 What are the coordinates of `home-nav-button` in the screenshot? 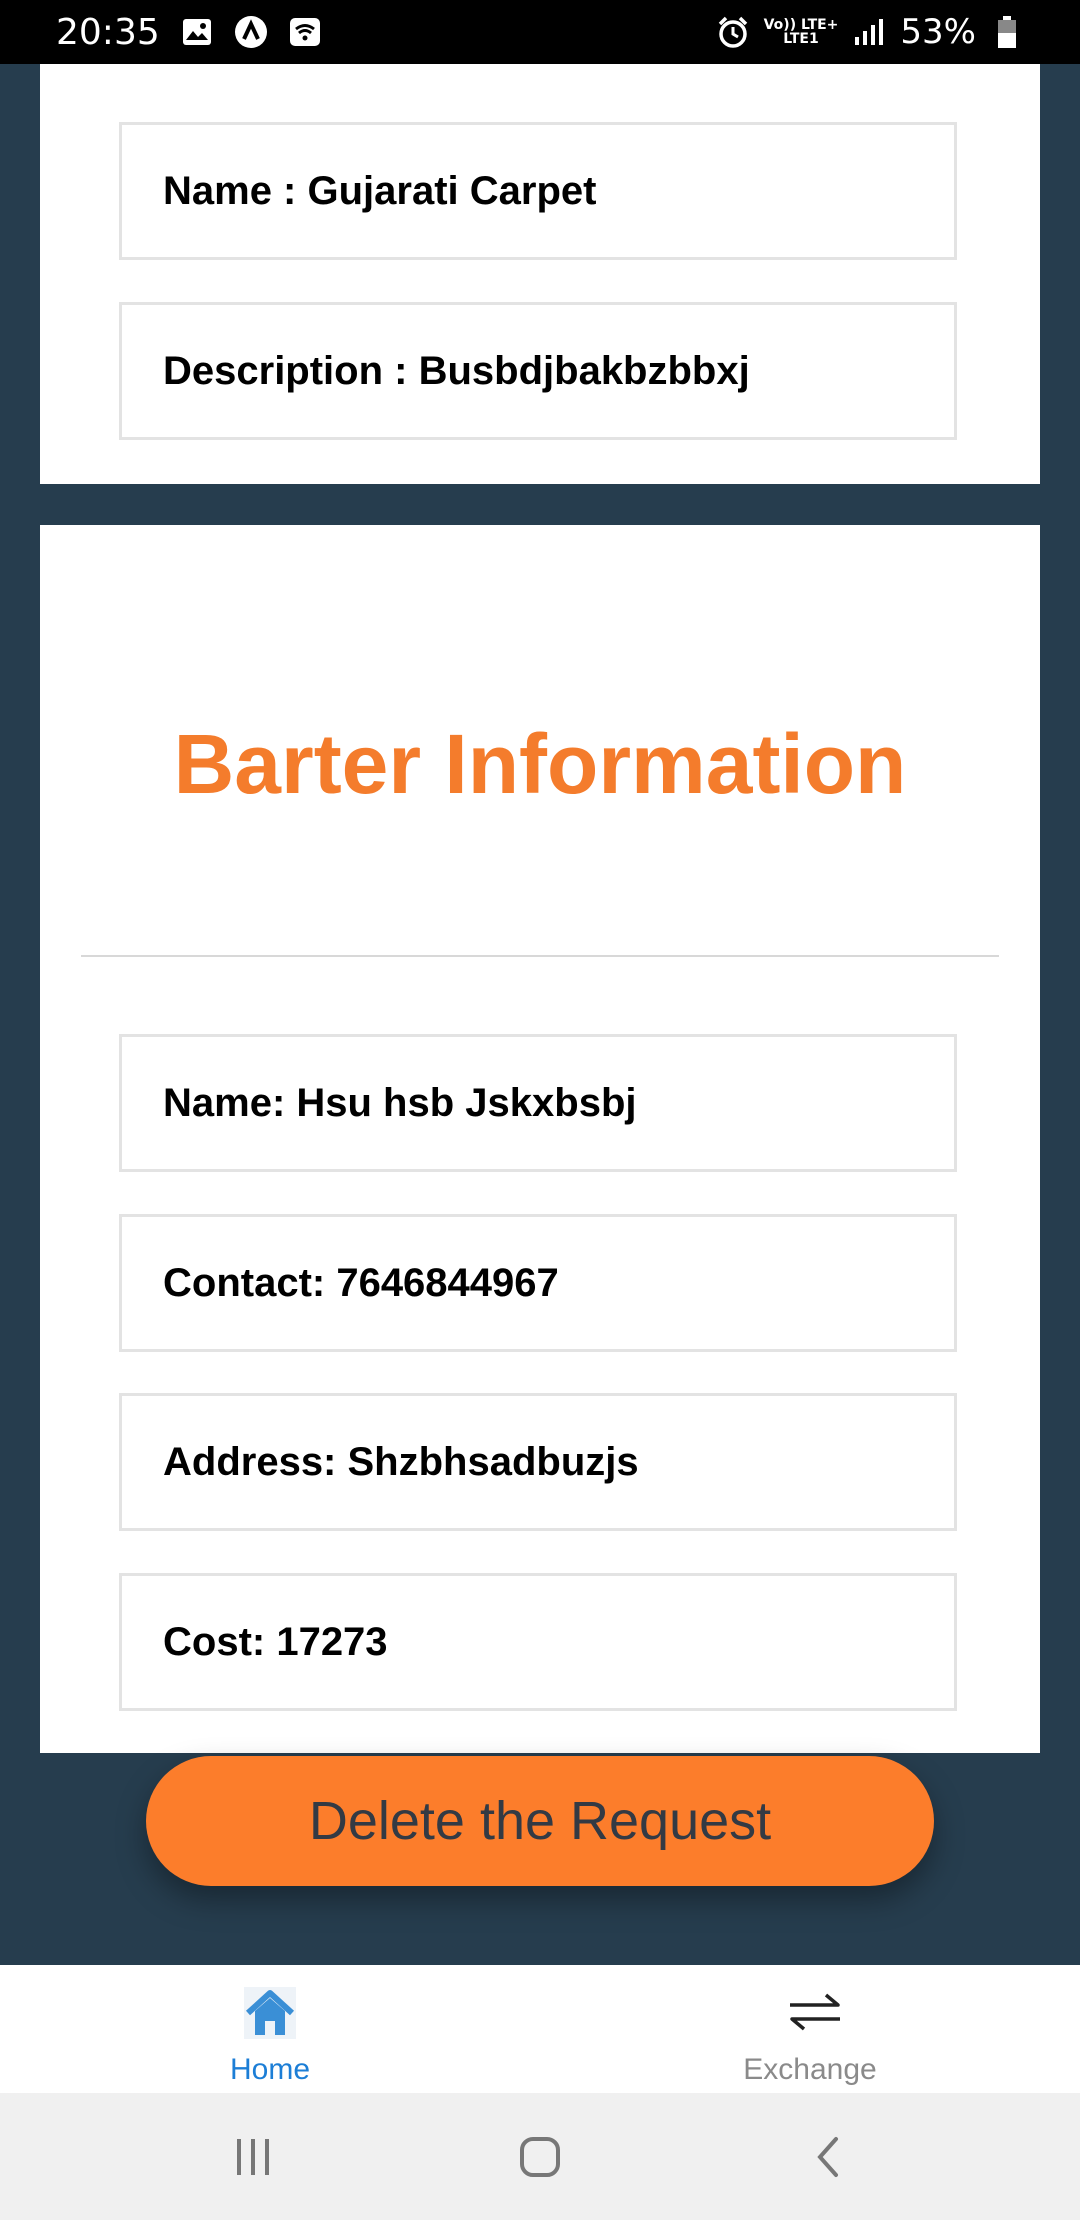 It's located at (540, 2157).